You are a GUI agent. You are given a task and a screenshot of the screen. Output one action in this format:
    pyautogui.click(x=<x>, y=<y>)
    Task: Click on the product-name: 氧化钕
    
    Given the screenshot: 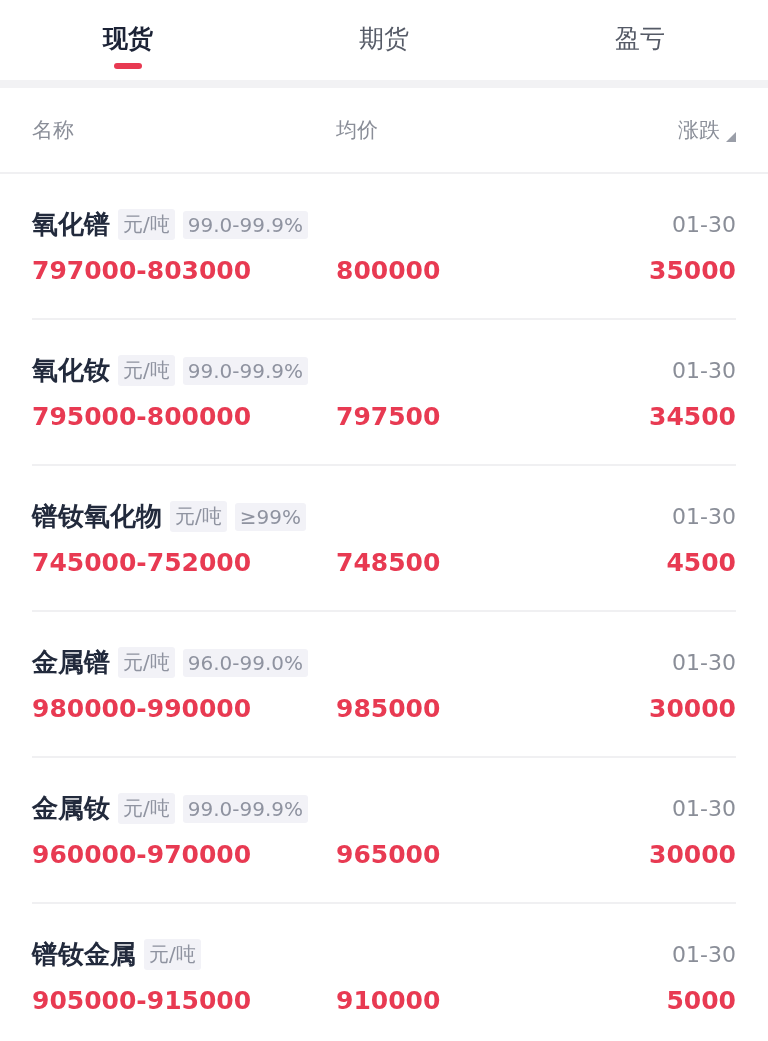 What is the action you would take?
    pyautogui.click(x=71, y=370)
    